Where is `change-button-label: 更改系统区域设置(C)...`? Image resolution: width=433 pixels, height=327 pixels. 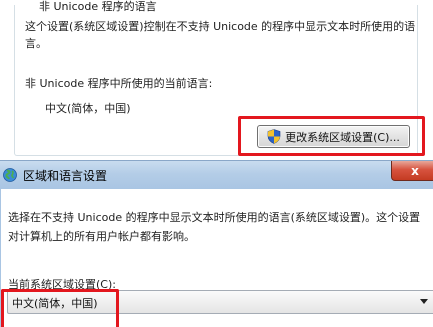
change-button-label: 更改系统区域设置(C)... is located at coordinates (342, 137).